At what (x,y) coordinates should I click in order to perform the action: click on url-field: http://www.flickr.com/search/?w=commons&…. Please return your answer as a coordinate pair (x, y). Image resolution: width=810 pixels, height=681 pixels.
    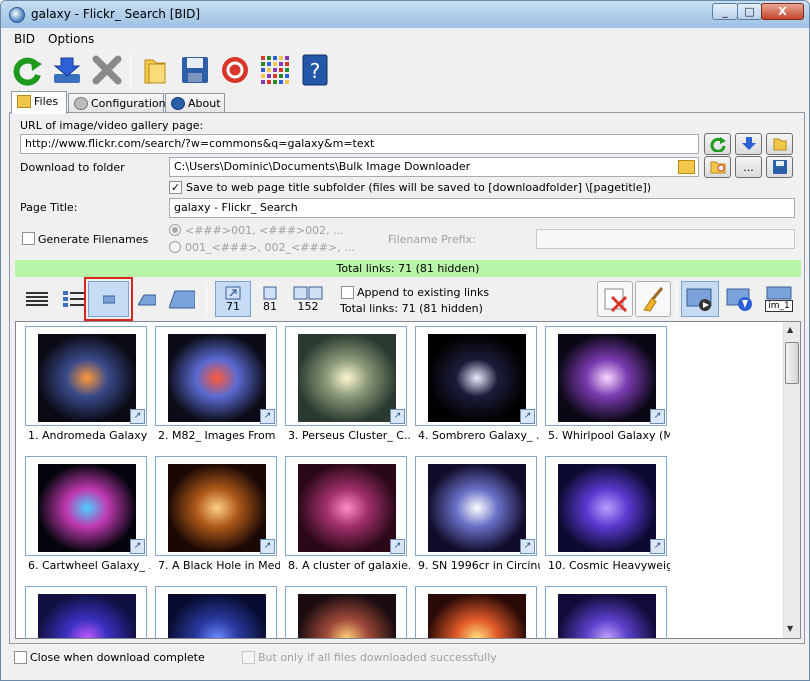
    Looking at the image, I should click on (359, 144).